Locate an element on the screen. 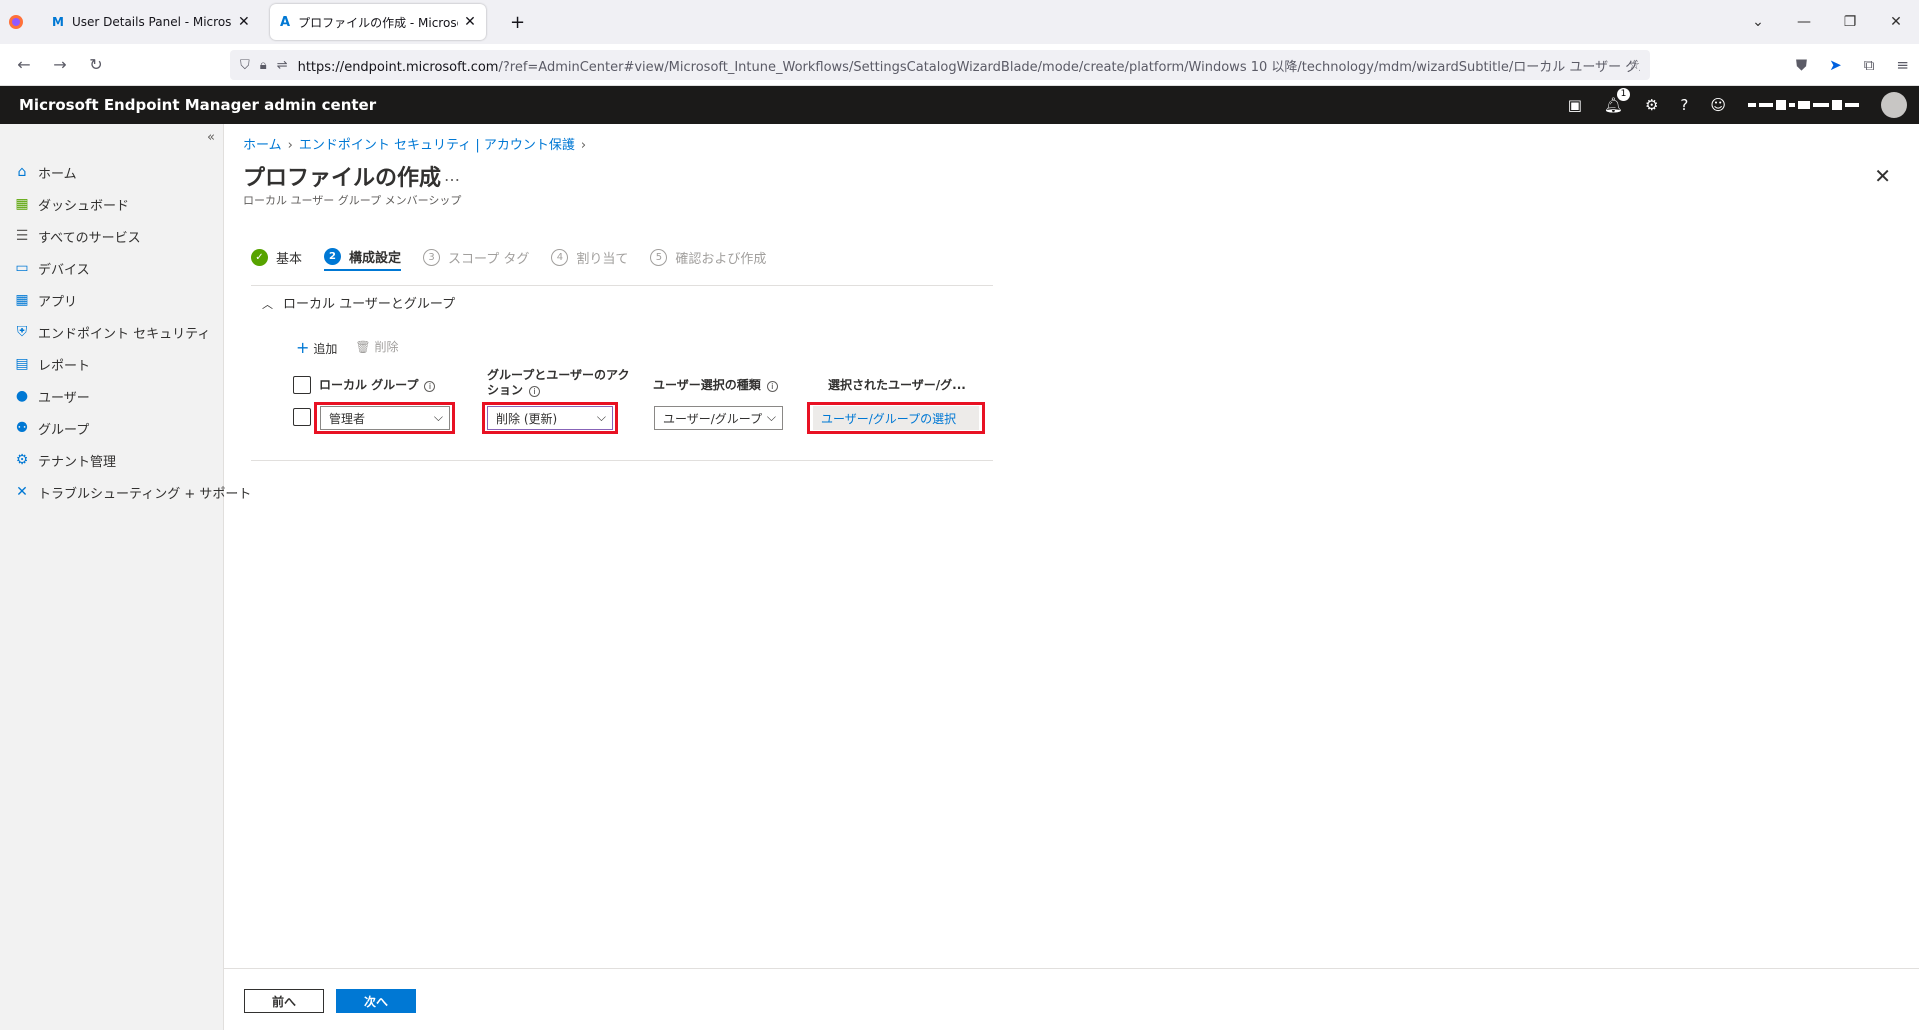  settings-gear-icon: ⚙ is located at coordinates (1651, 105).